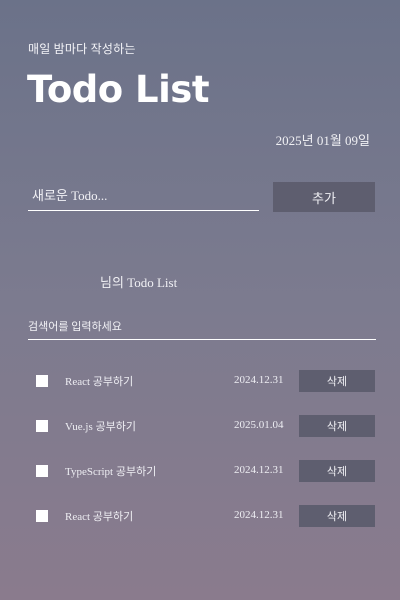 This screenshot has height=600, width=400. What do you see at coordinates (200, 480) in the screenshot?
I see `todo-item: TypeScript 공부하기 2024.12.31 삭제` at bounding box center [200, 480].